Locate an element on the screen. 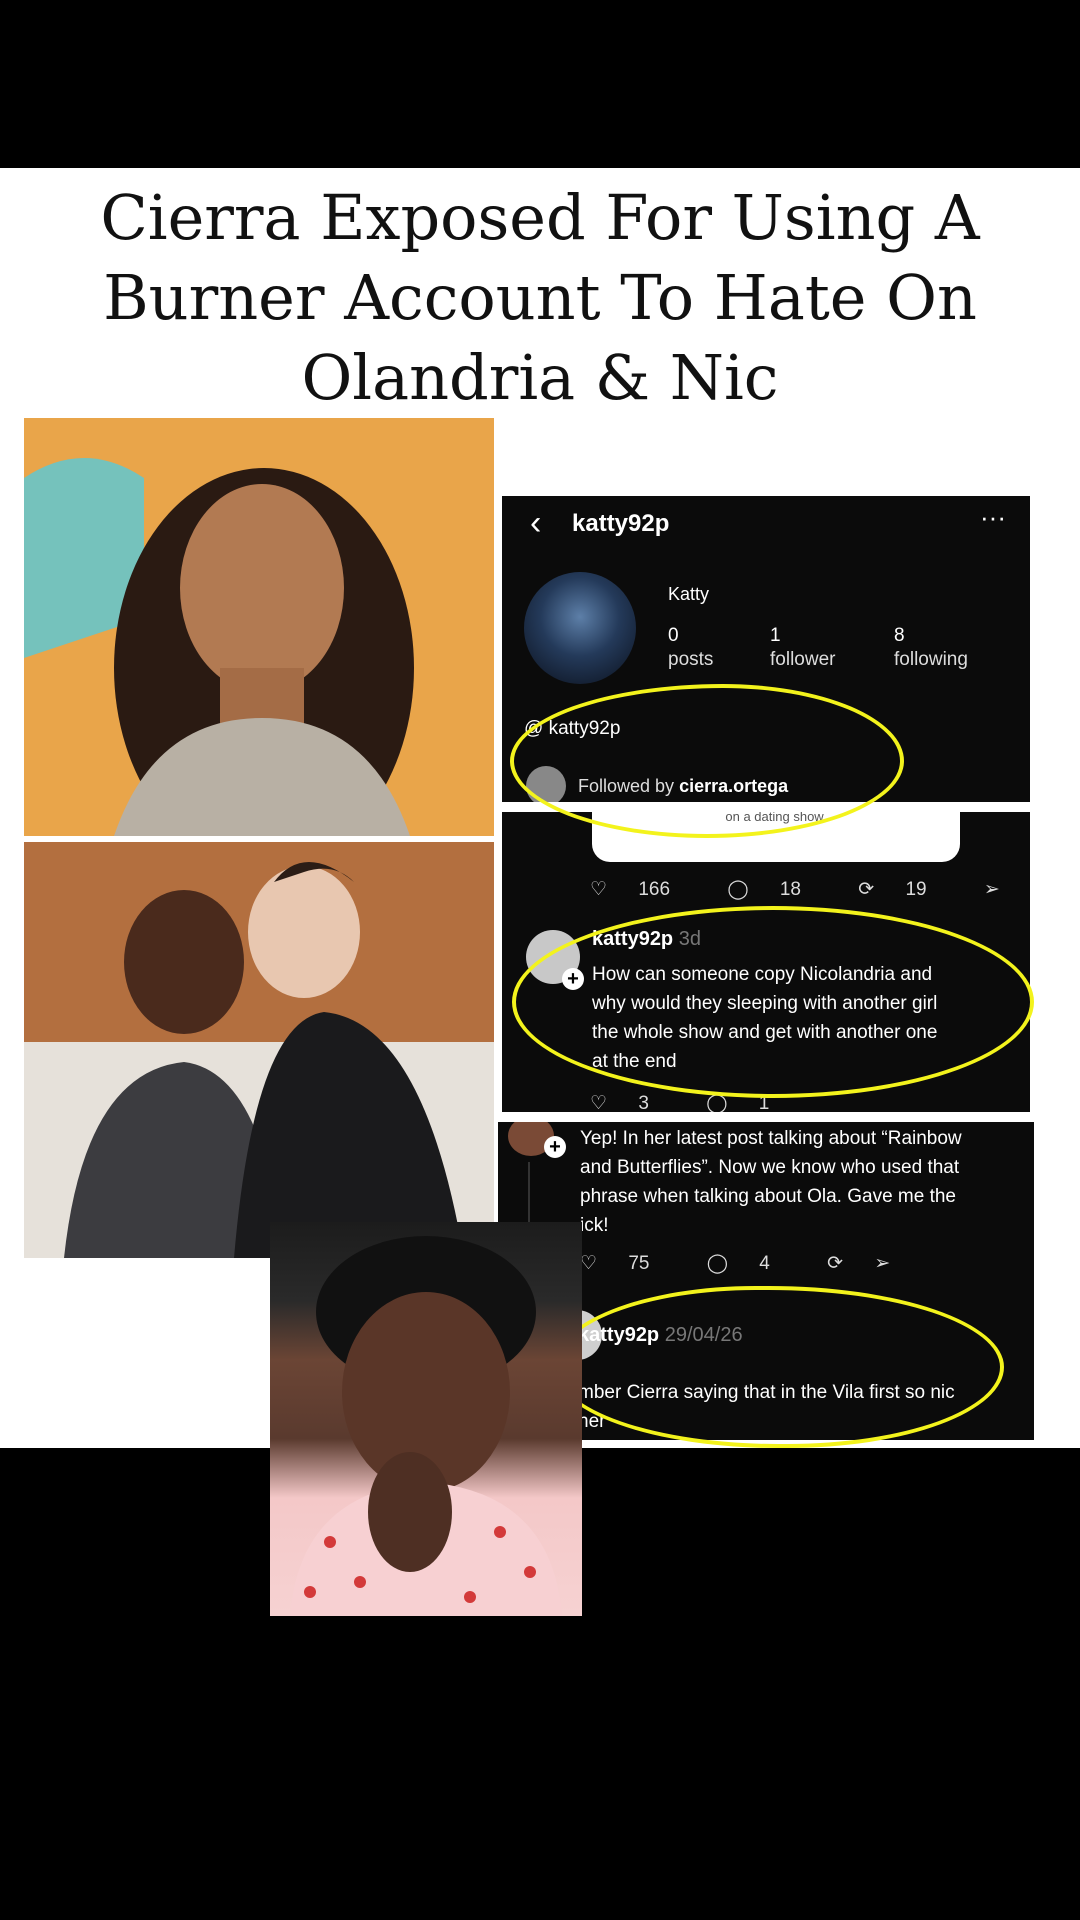 This screenshot has width=1080, height=1920. profile-username: katty92p is located at coordinates (621, 523).